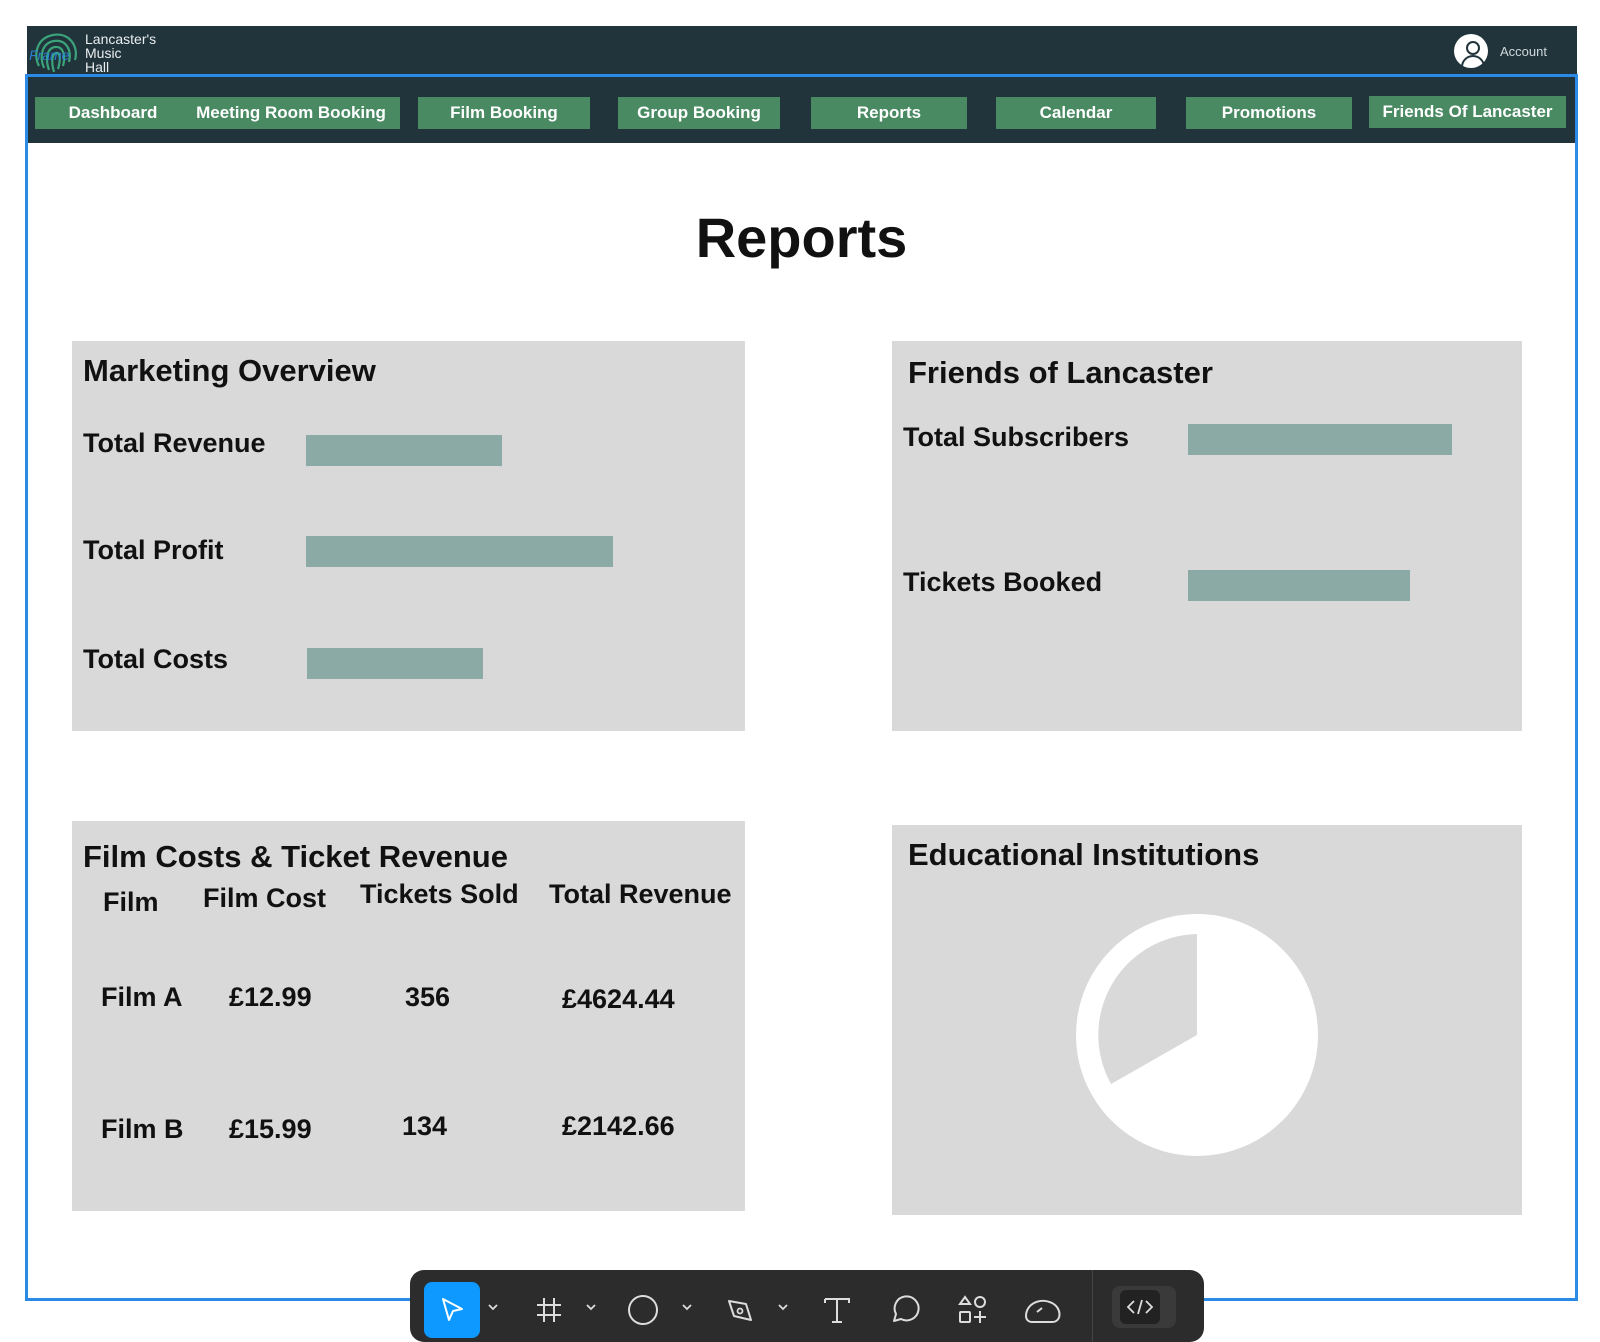  I want to click on app-logo-text: Lancaster's Music Hall, so click(120, 53).